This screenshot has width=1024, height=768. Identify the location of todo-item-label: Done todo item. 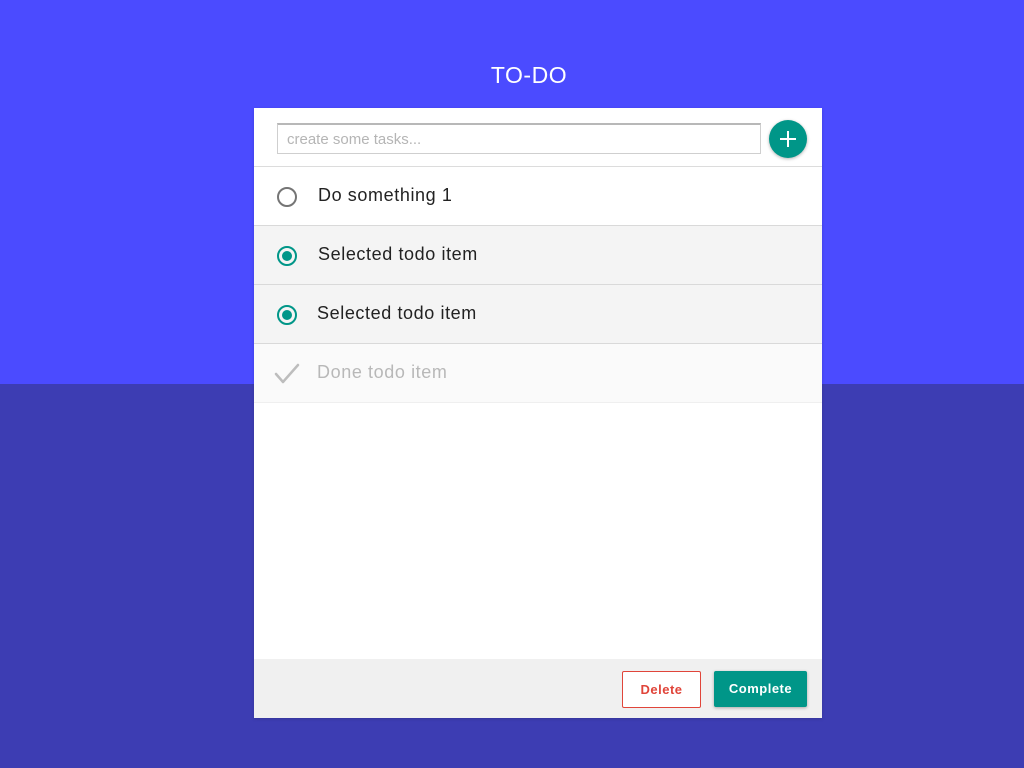
(382, 372).